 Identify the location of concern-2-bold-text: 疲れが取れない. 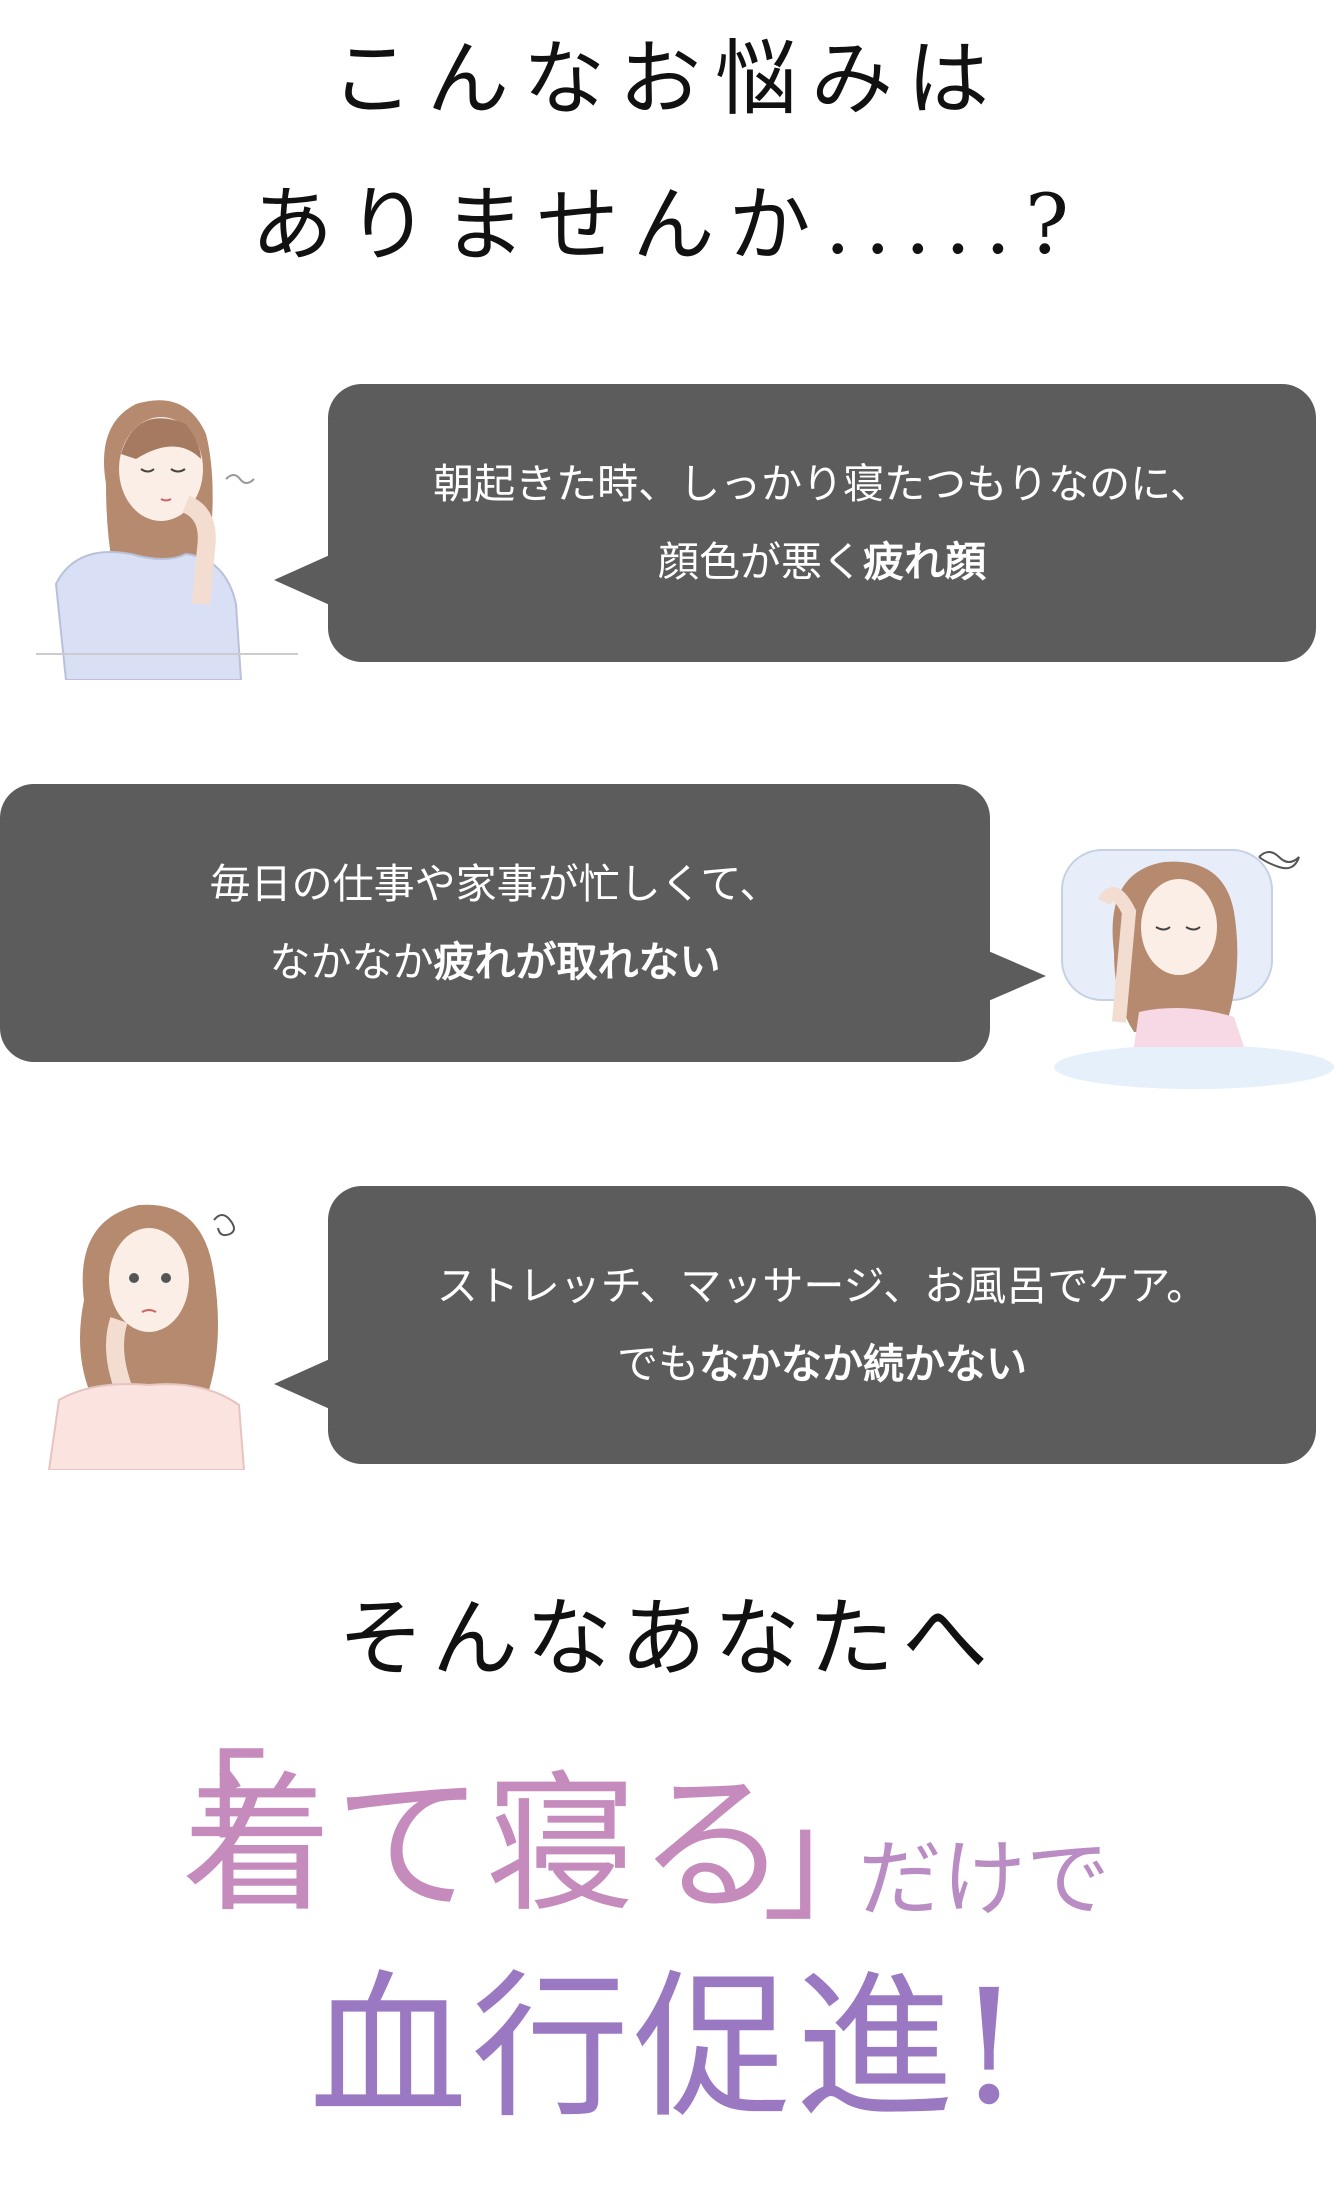
(577, 962).